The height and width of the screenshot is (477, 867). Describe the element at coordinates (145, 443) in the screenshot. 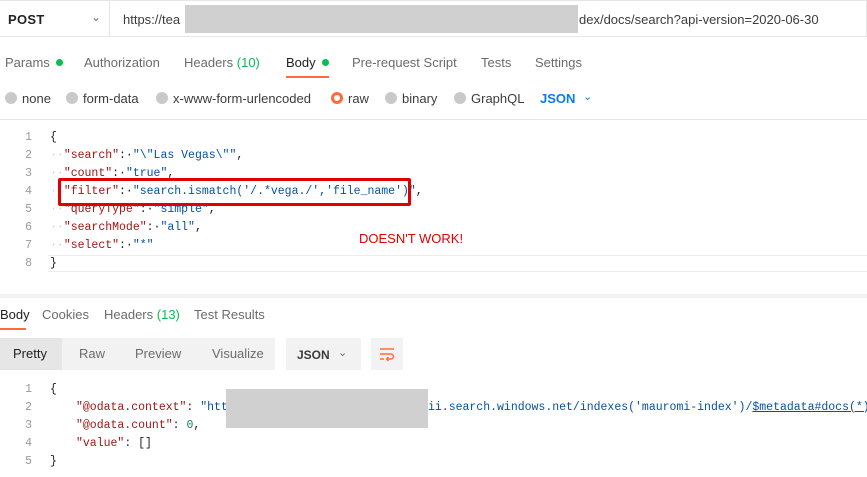

I see `json-value: []` at that location.